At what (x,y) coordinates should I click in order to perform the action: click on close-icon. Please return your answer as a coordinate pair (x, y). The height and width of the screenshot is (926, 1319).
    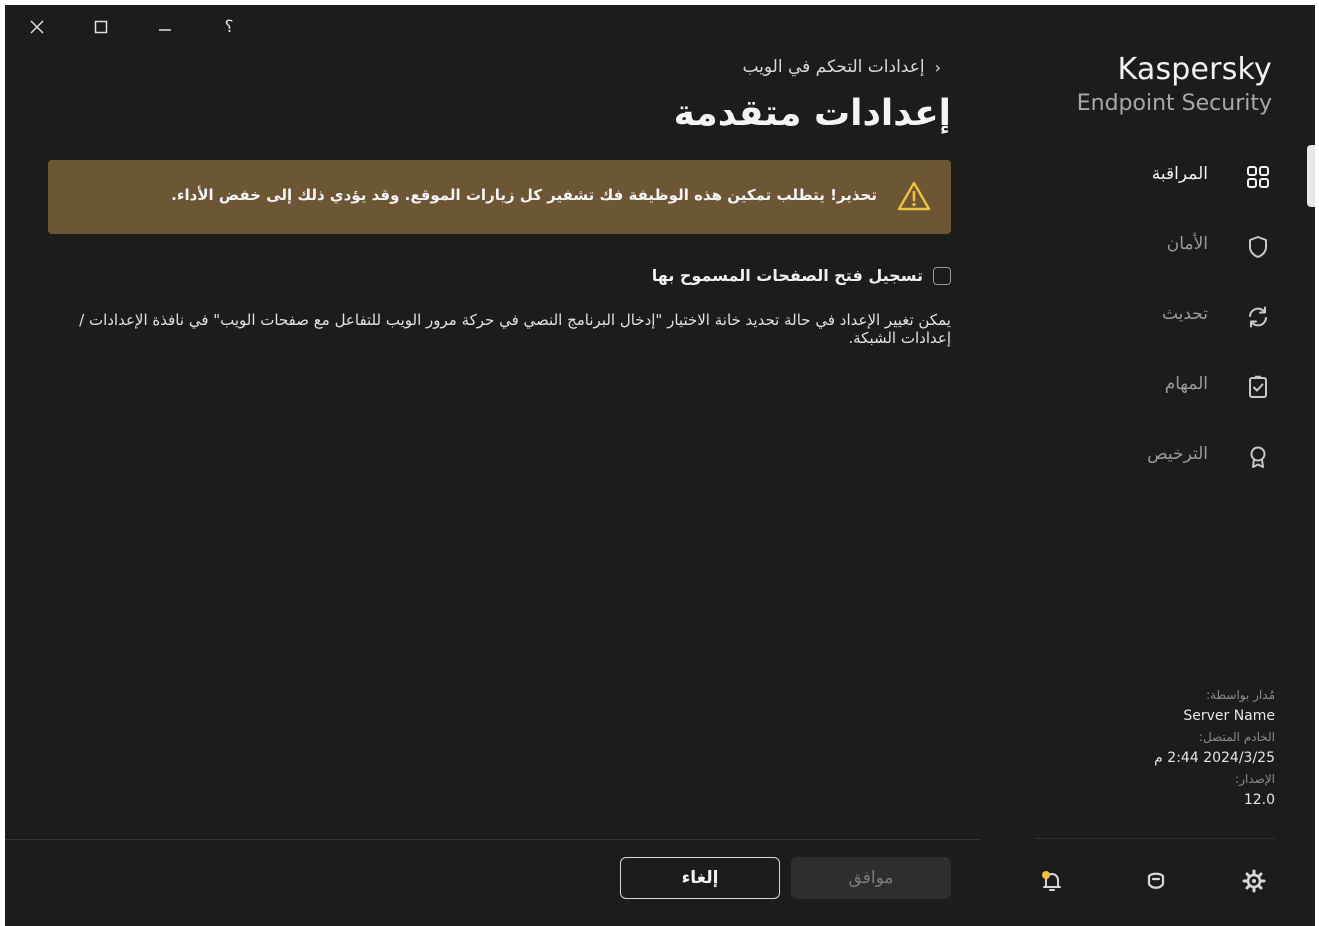
    Looking at the image, I should click on (37, 27).